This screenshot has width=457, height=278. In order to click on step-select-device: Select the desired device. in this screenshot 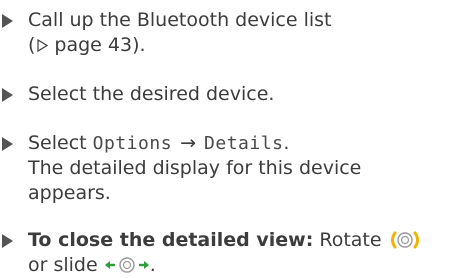, I will do `click(228, 94)`.